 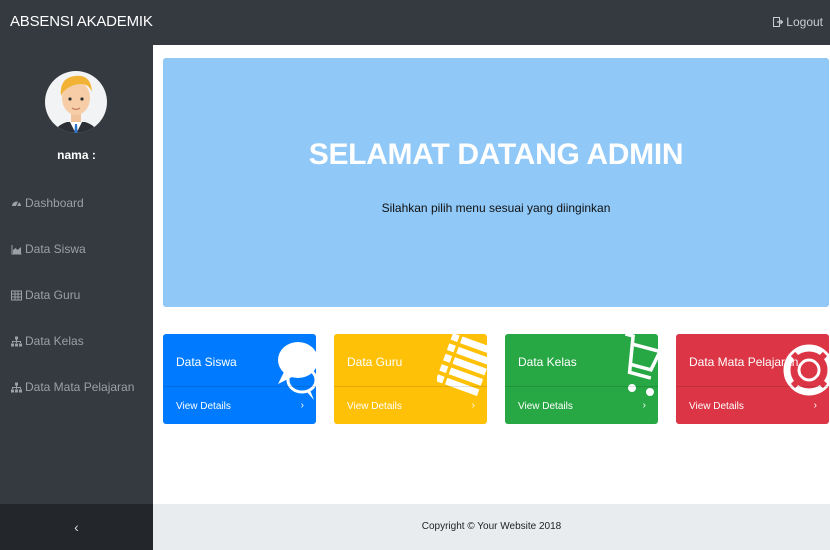 I want to click on user-name-label: nama :, so click(x=76, y=155).